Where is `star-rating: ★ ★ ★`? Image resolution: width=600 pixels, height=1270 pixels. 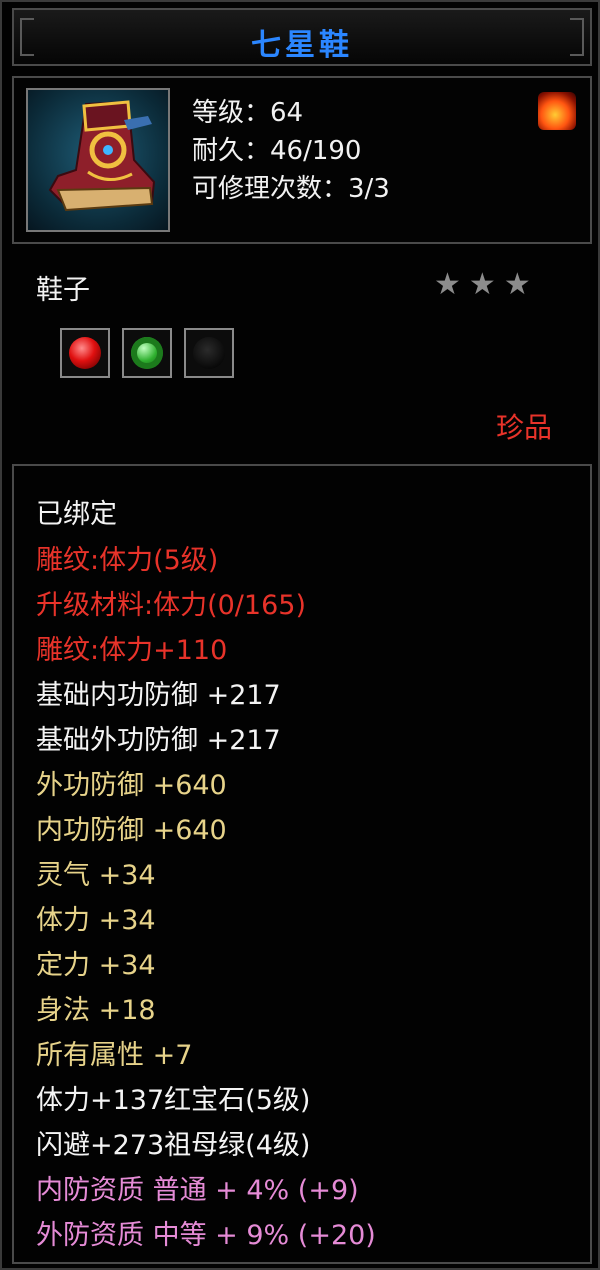 star-rating: ★ ★ ★ is located at coordinates (482, 285).